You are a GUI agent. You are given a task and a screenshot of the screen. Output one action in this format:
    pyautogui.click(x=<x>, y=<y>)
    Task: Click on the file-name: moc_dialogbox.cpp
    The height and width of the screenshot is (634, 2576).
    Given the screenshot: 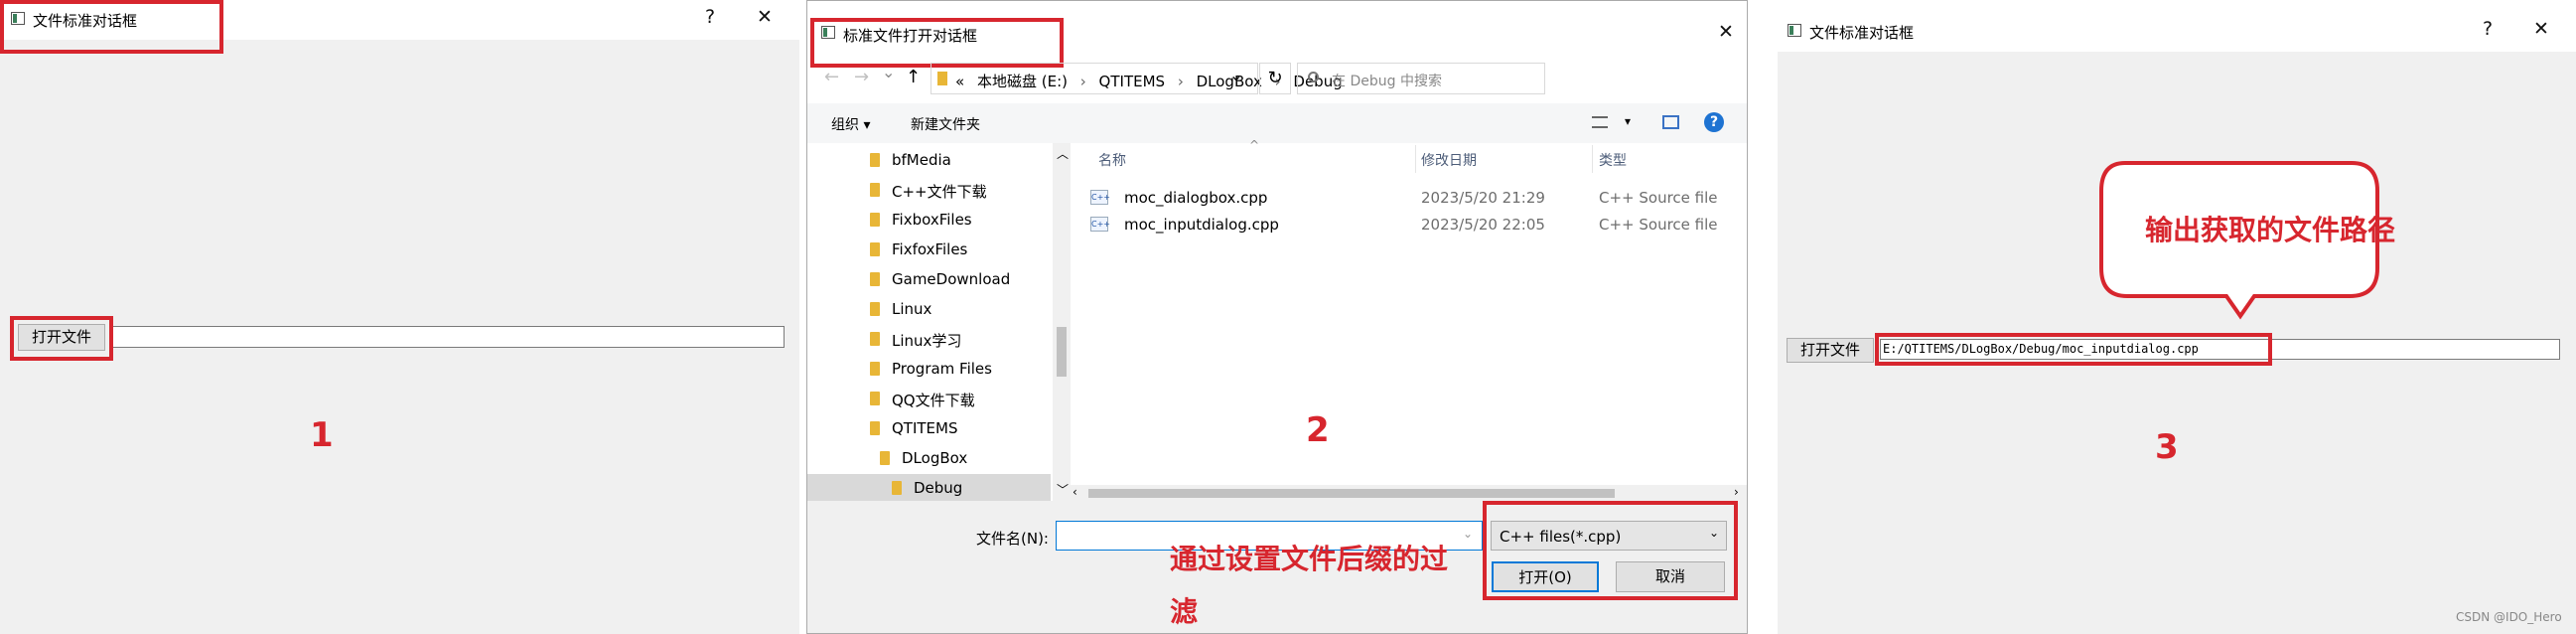 What is the action you would take?
    pyautogui.click(x=1196, y=198)
    